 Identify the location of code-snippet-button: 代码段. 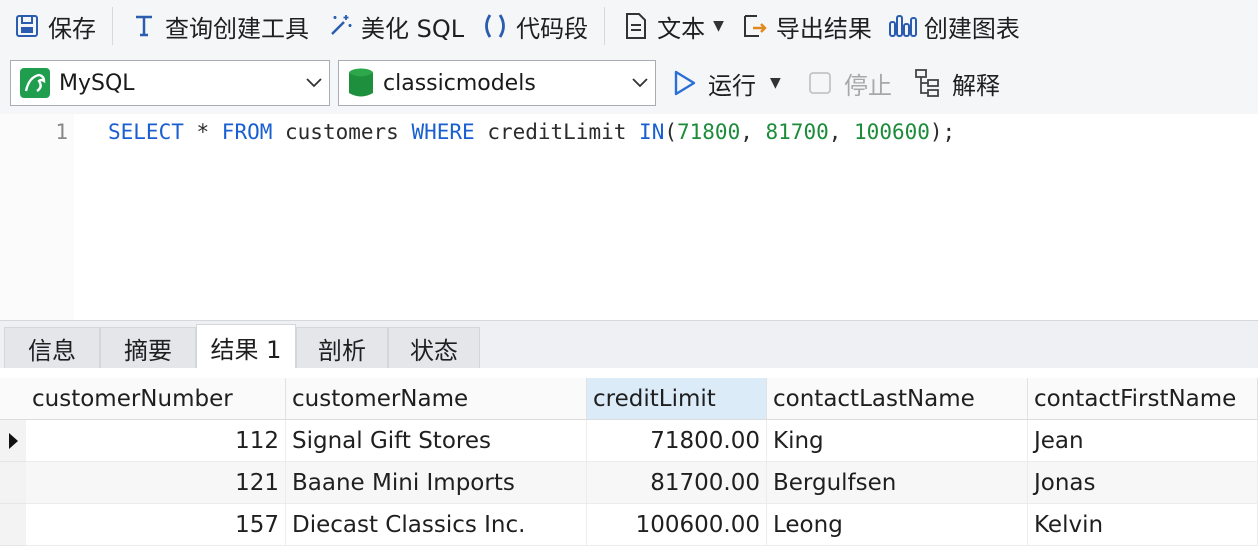
(534, 26).